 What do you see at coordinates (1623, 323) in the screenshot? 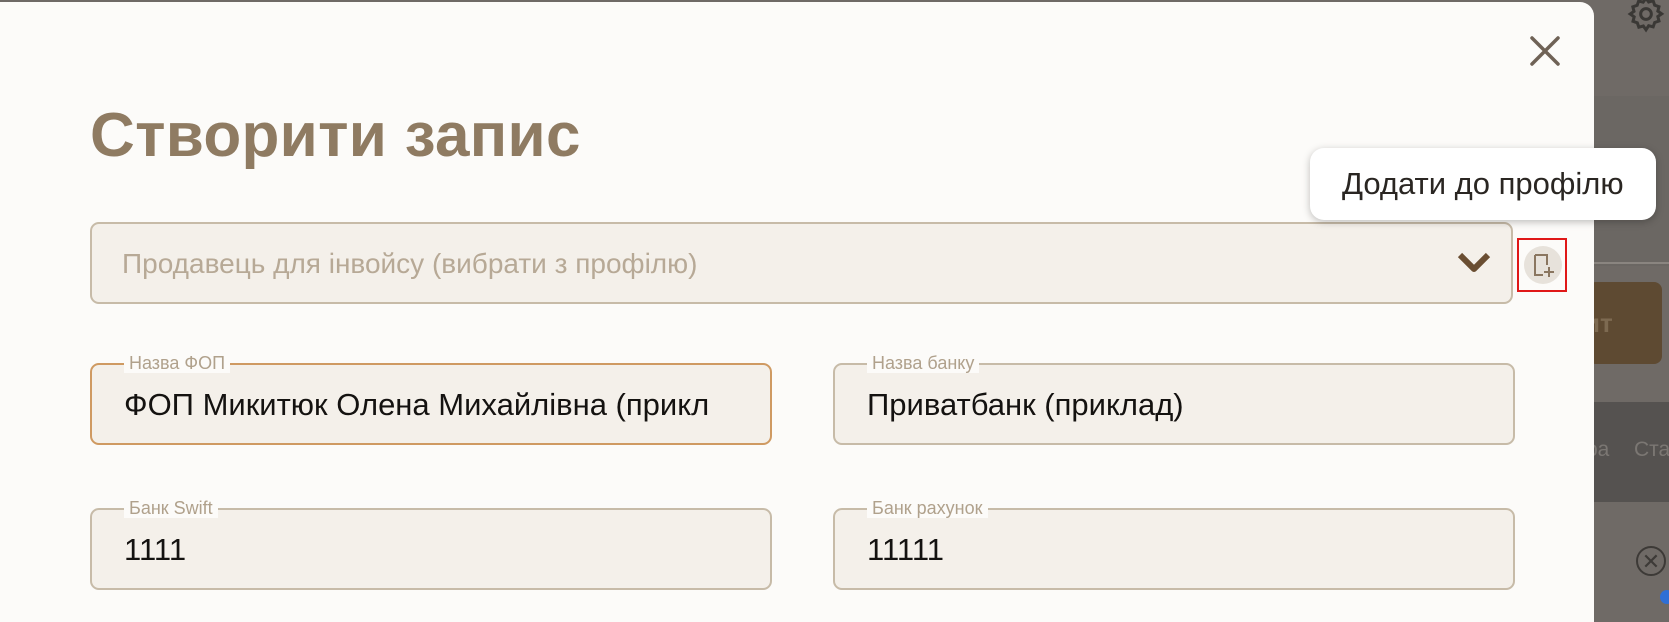
I see `background-action-button: ит` at bounding box center [1623, 323].